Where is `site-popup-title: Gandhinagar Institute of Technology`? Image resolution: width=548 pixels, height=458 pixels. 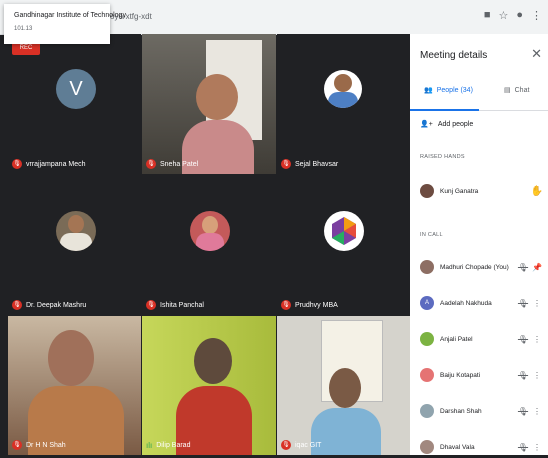 site-popup-title: Gandhinagar Institute of Technology is located at coordinates (70, 15).